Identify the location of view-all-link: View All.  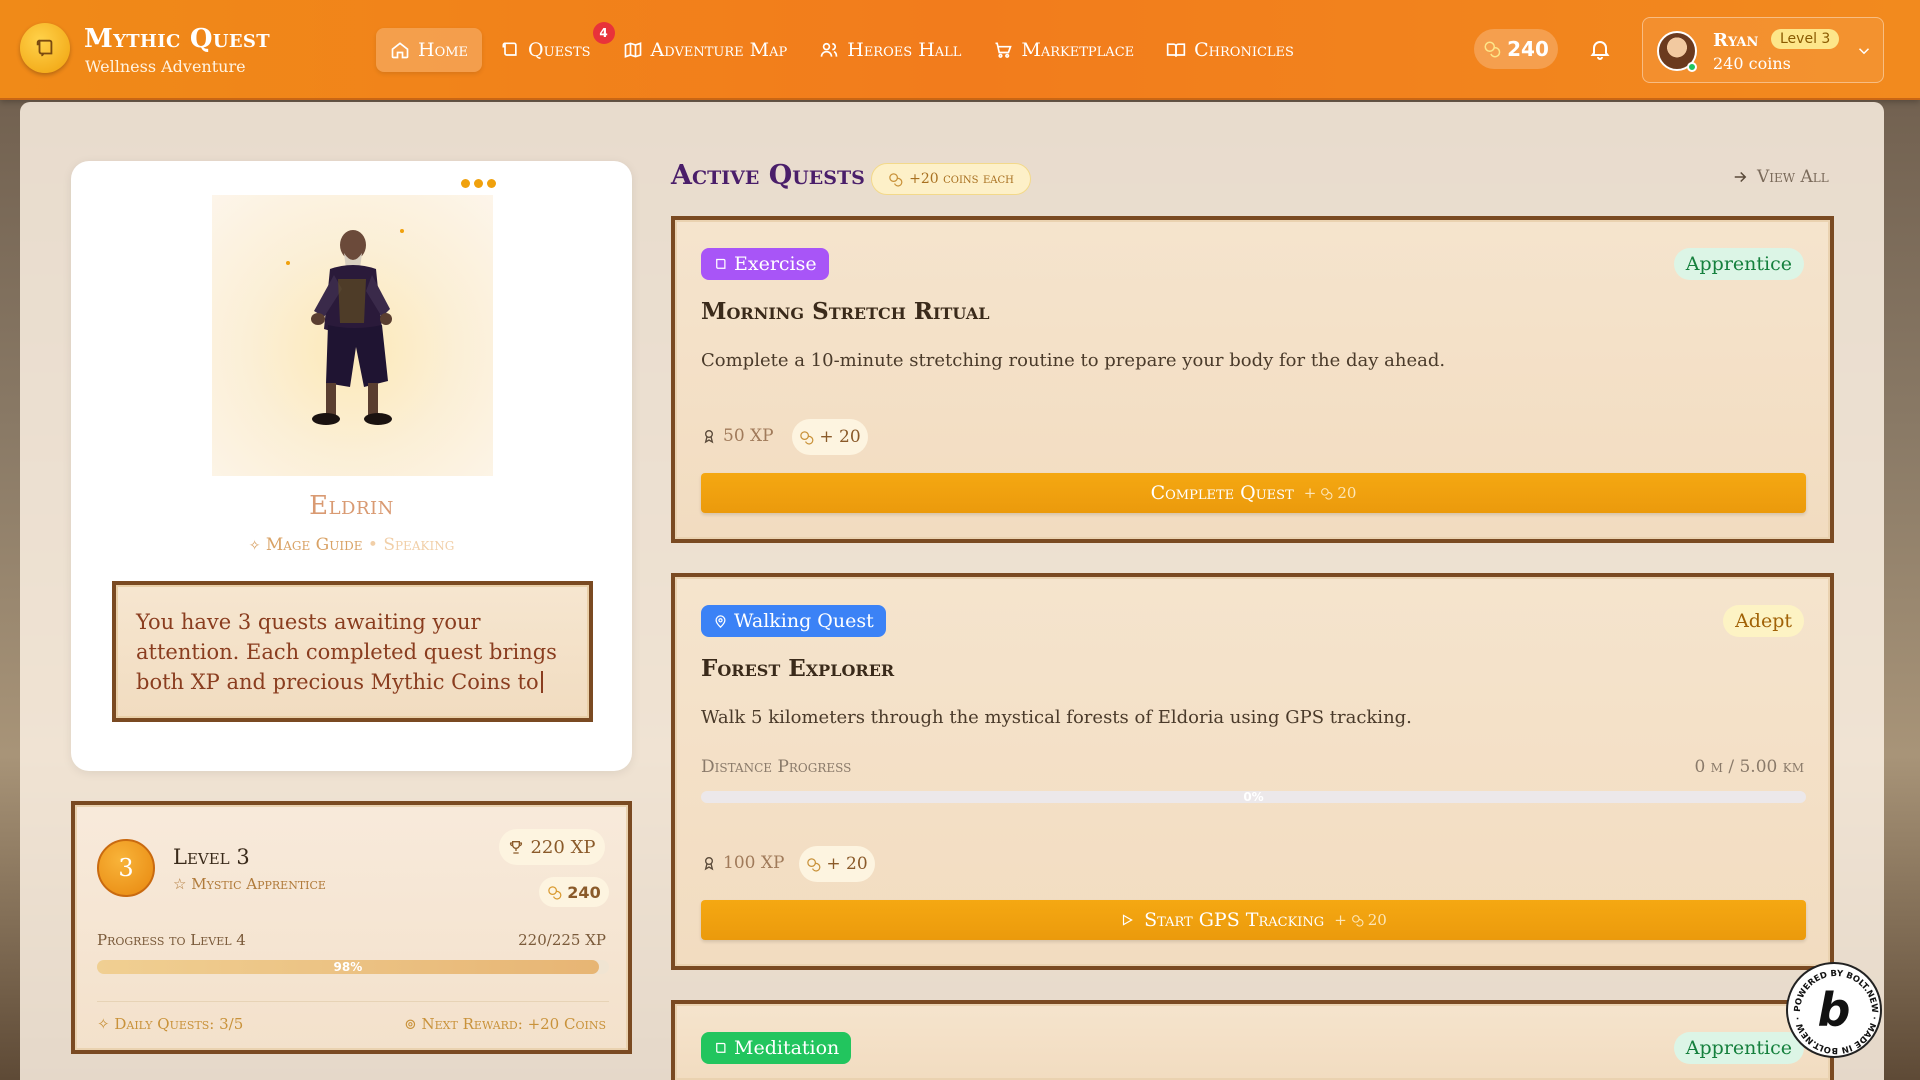
(1780, 177).